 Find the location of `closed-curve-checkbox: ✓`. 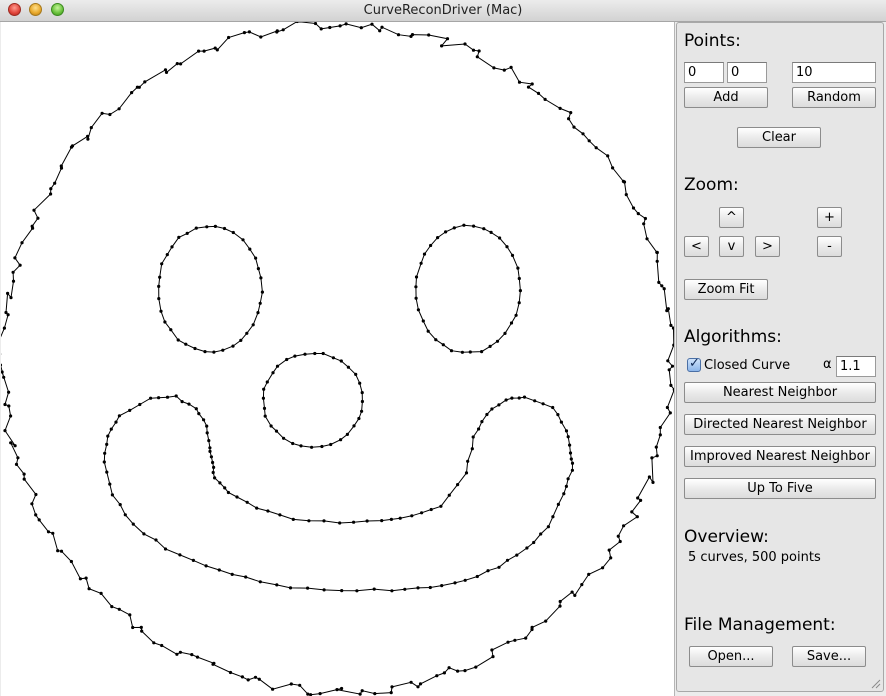

closed-curve-checkbox: ✓ is located at coordinates (694, 364).